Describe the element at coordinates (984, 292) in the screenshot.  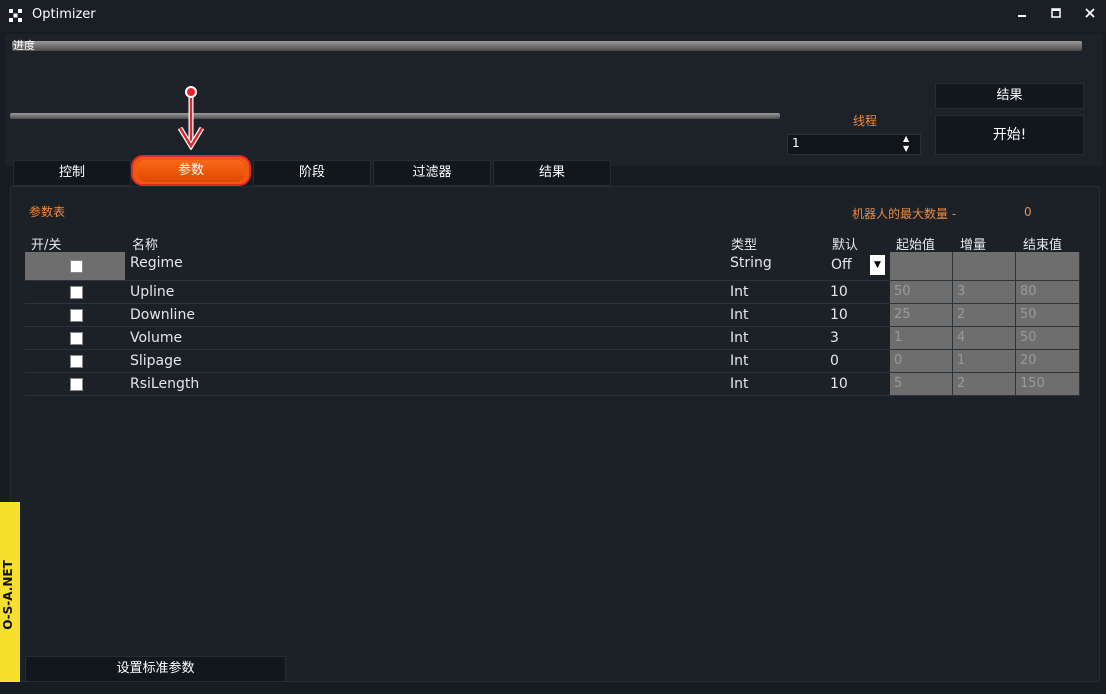
I see `row-step: 3` at that location.